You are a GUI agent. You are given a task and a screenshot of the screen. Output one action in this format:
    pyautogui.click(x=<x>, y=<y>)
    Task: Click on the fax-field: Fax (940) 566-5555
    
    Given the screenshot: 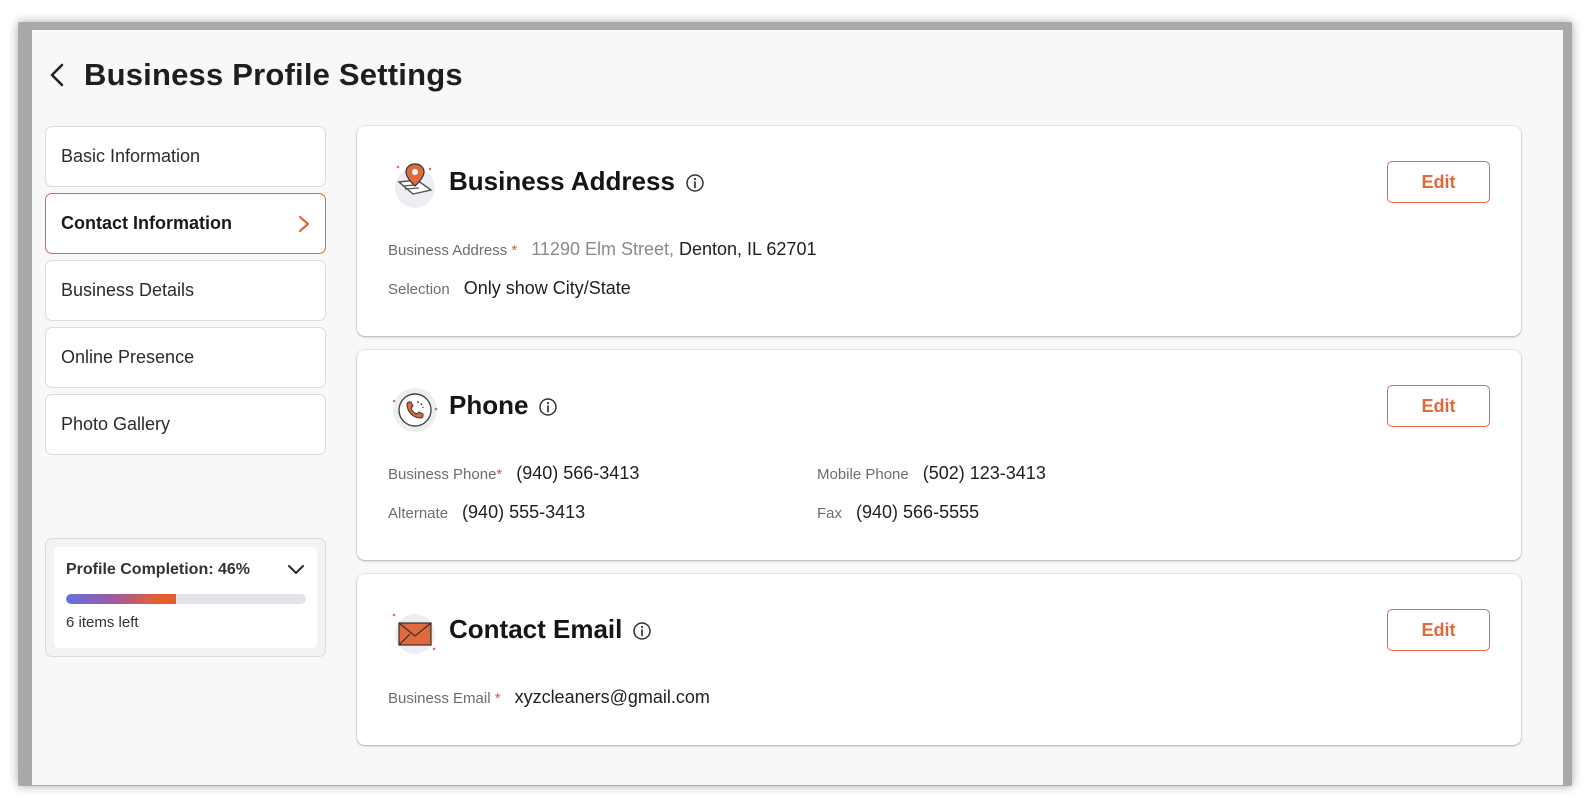 What is the action you would take?
    pyautogui.click(x=898, y=512)
    